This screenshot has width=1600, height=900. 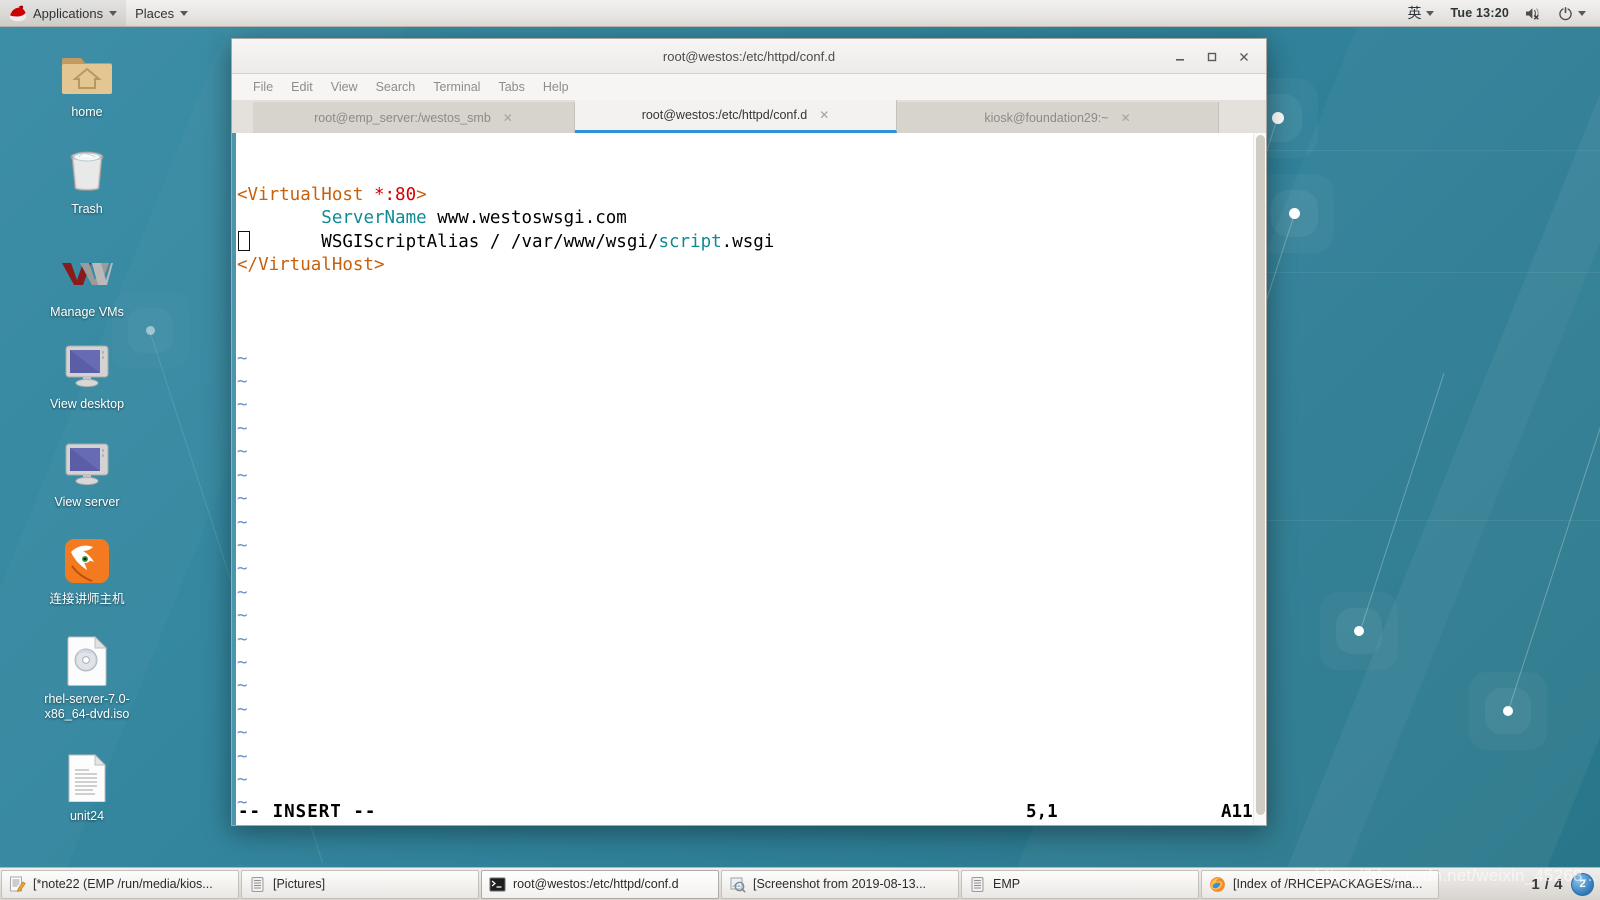 What do you see at coordinates (87, 706) in the screenshot?
I see `desktop-icon-label: rhel-server-7.0-x86_64-dvd.iso` at bounding box center [87, 706].